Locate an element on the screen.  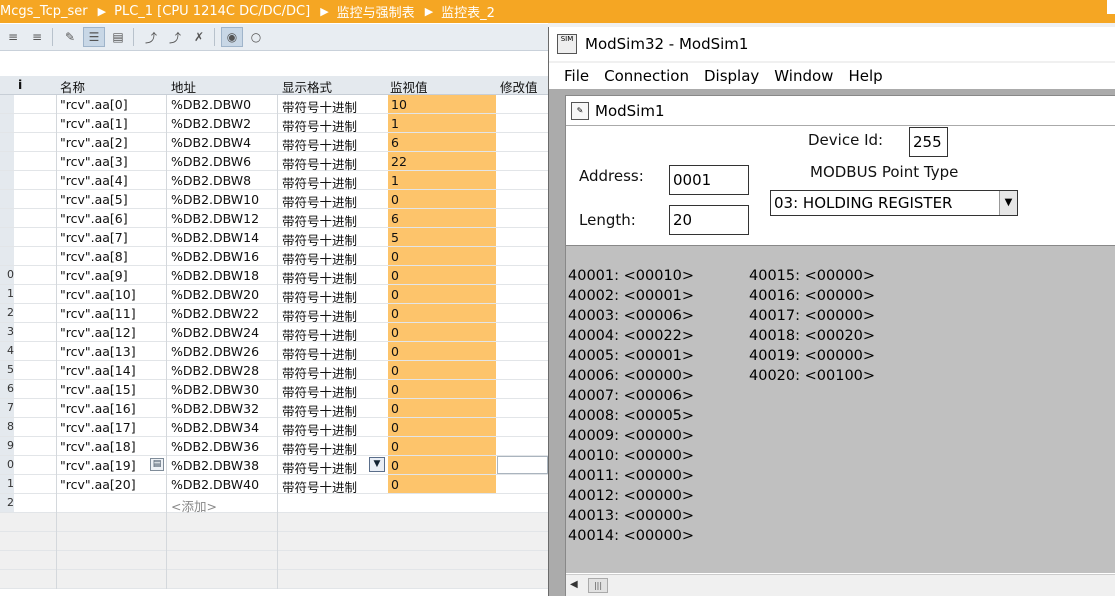
row-address: %DB2.DBW6 is located at coordinates (211, 161).